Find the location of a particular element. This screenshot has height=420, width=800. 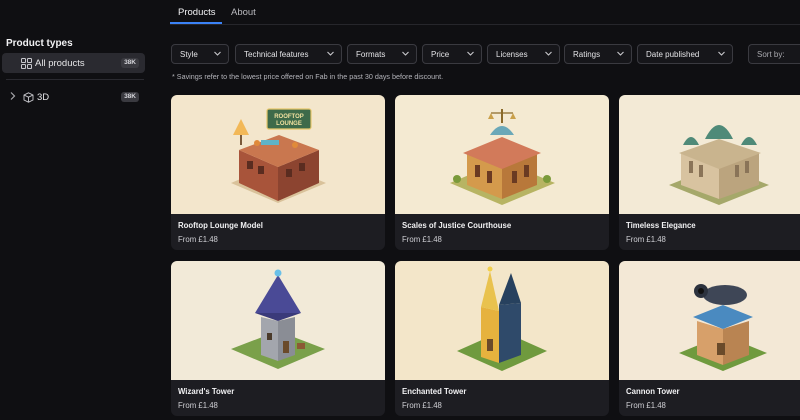

filter-technical-features: Technical features is located at coordinates (288, 54).